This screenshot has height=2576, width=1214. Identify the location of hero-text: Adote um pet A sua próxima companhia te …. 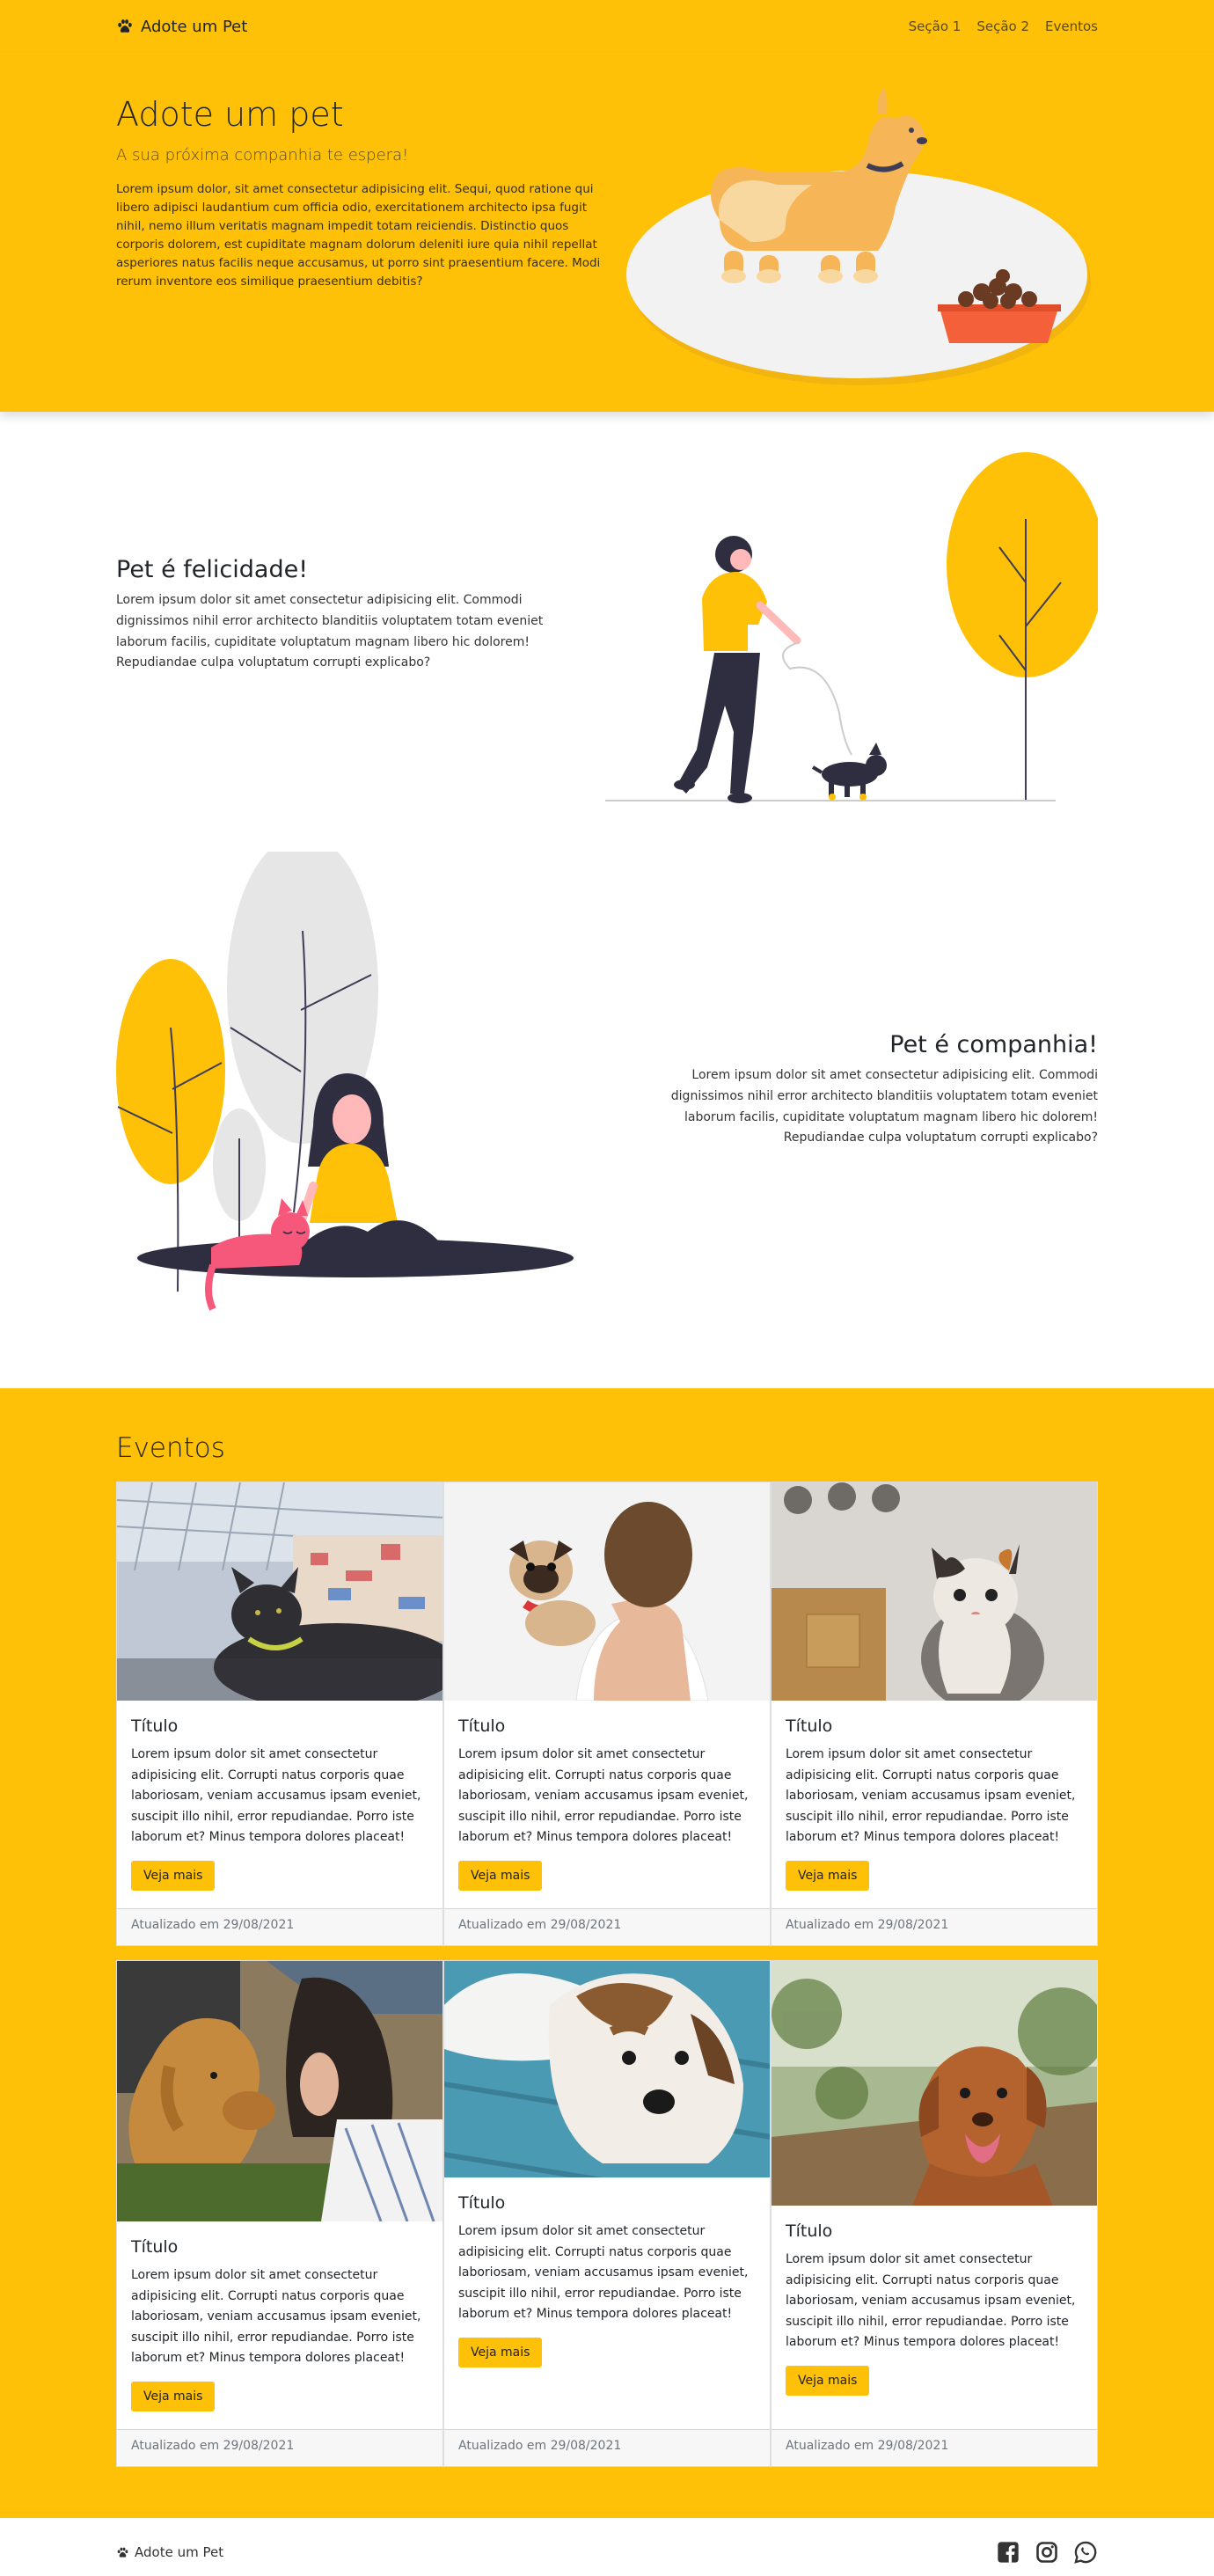
(362, 193).